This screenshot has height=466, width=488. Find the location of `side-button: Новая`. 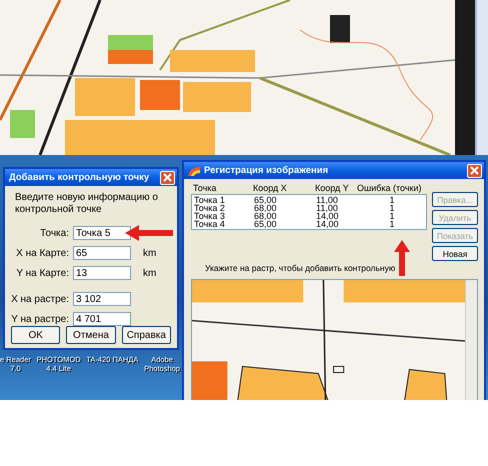

side-button: Новая is located at coordinates (455, 253).